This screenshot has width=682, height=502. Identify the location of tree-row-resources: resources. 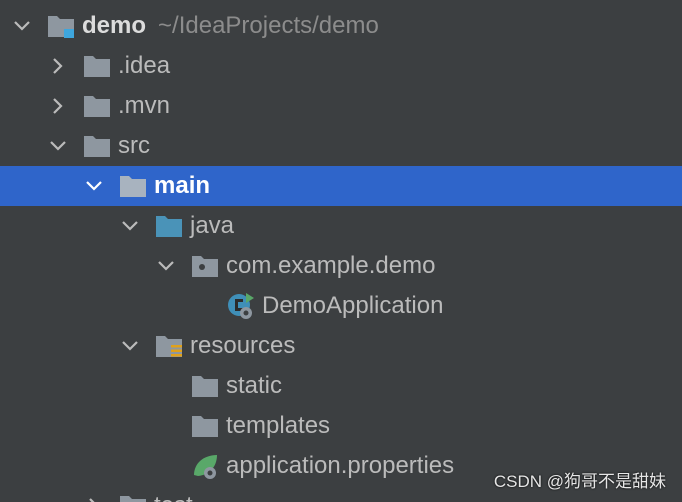
(341, 346).